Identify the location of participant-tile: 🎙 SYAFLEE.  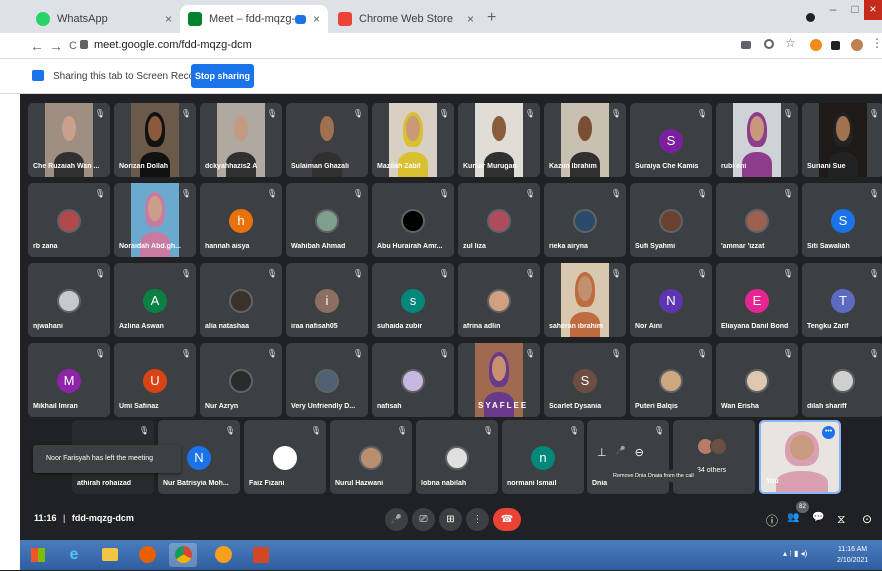
(499, 380).